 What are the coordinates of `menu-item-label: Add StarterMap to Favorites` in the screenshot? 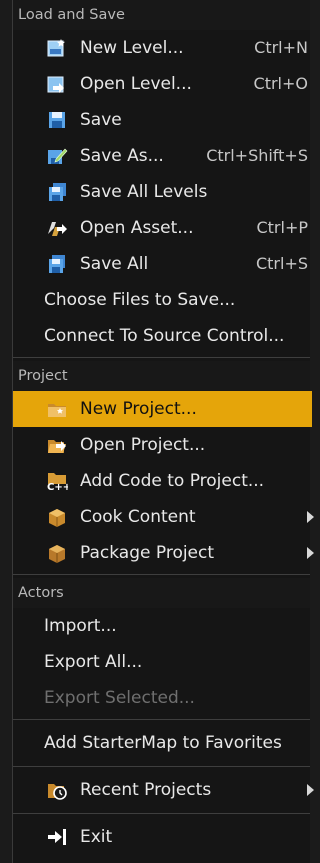 It's located at (163, 743).